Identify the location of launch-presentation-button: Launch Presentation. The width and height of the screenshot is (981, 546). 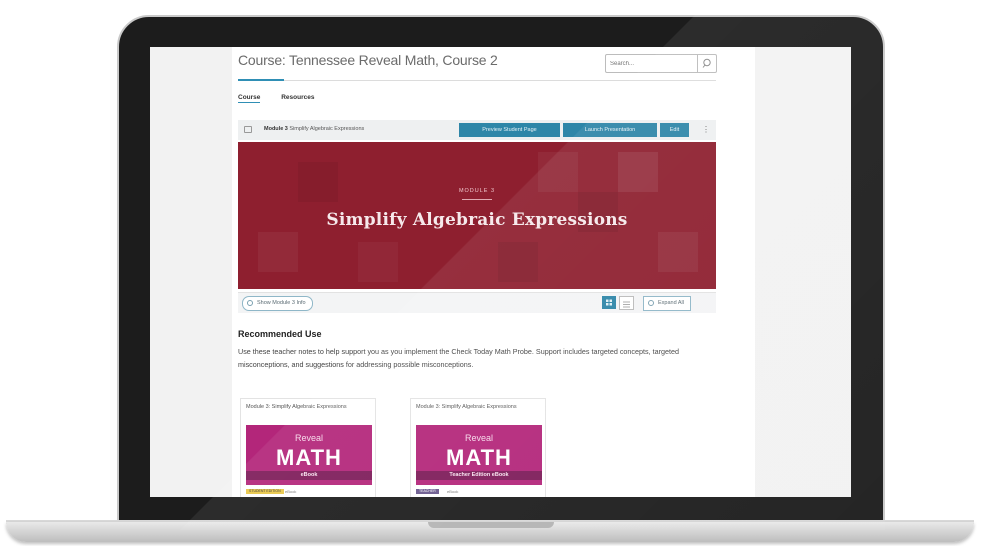
(610, 130).